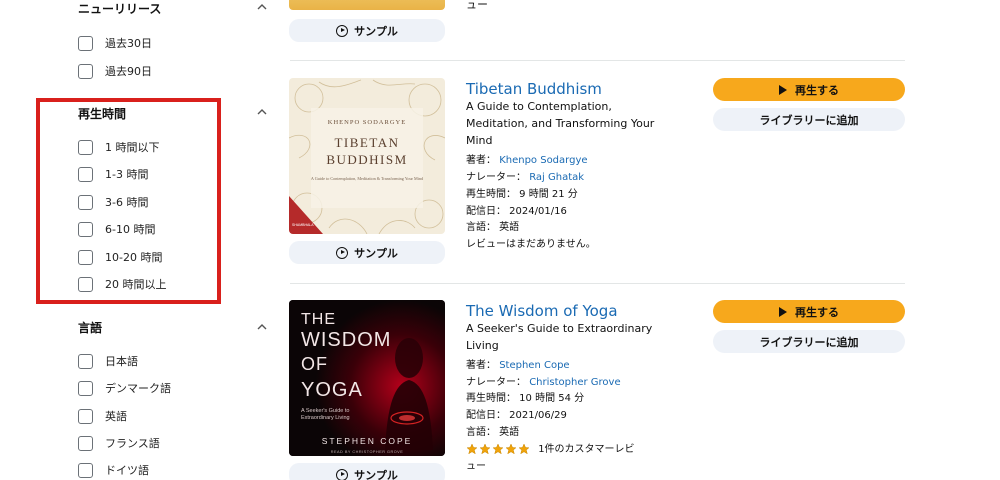  Describe the element at coordinates (367, 122) in the screenshot. I see `cover-author-text: KHENPO SODARGYE` at that location.